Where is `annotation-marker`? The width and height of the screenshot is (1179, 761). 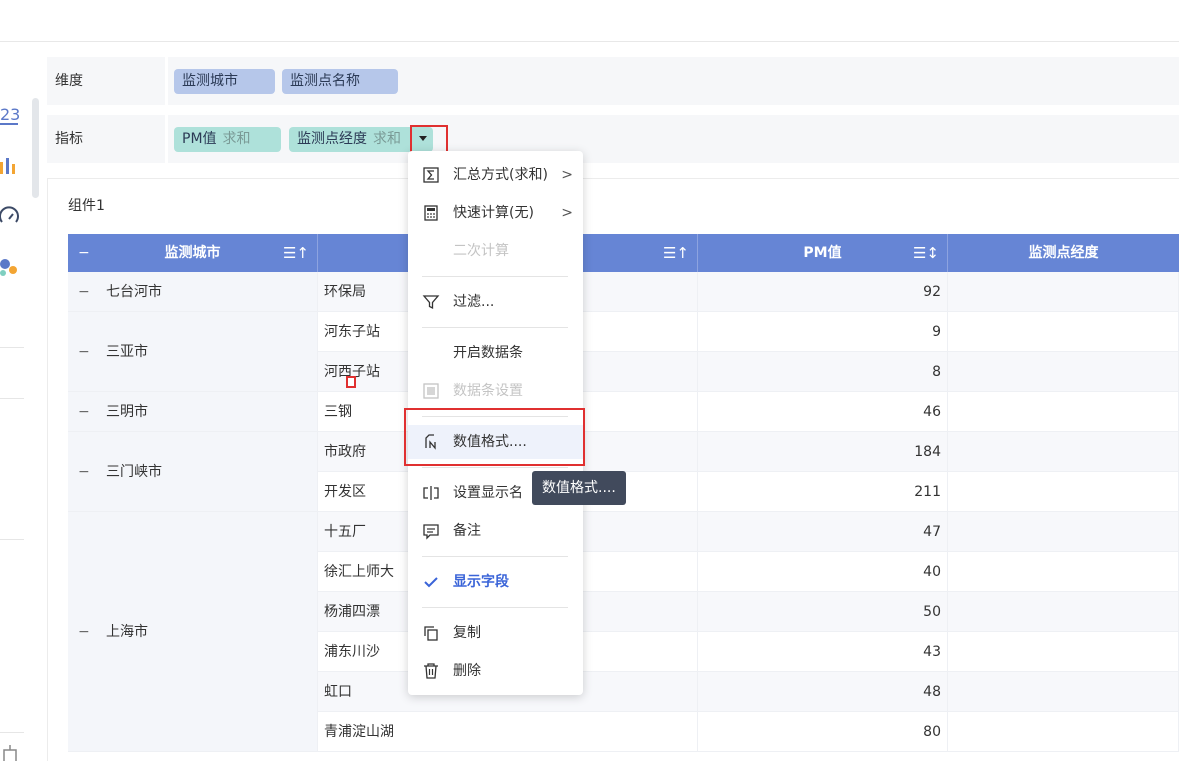
annotation-marker is located at coordinates (351, 382).